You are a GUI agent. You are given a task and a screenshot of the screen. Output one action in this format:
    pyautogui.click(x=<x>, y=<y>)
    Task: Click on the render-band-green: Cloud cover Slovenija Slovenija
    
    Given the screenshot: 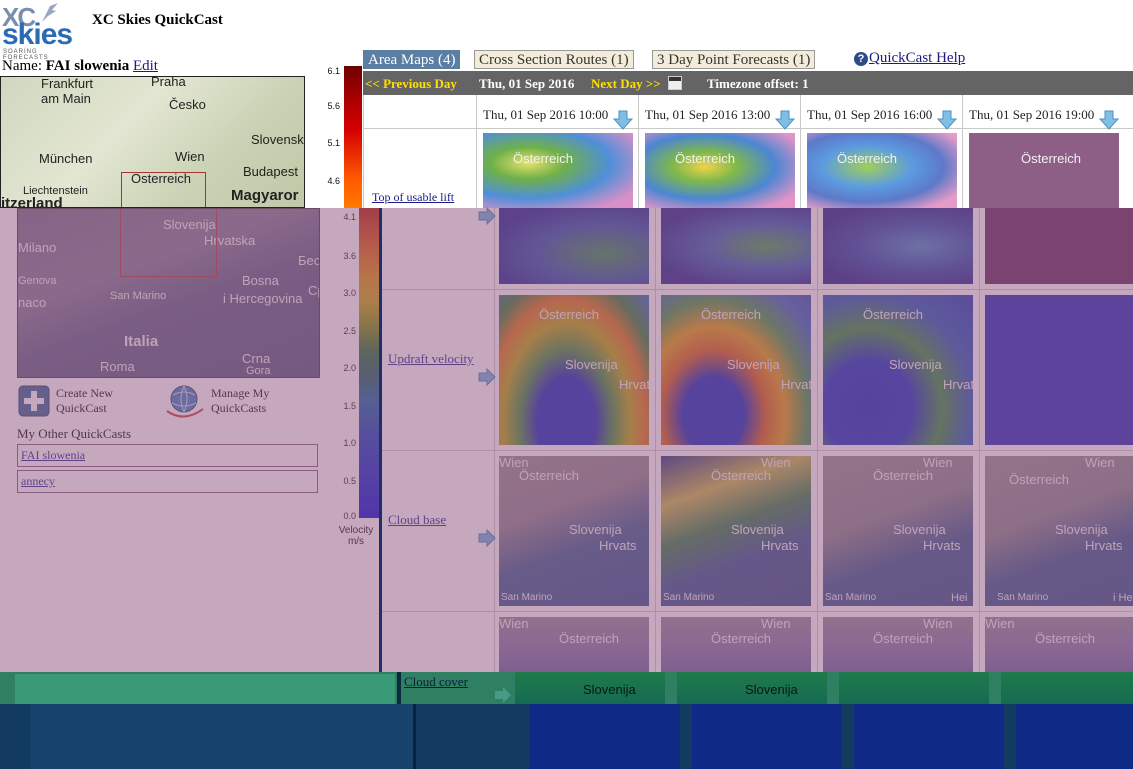 What is the action you would take?
    pyautogui.click(x=566, y=688)
    